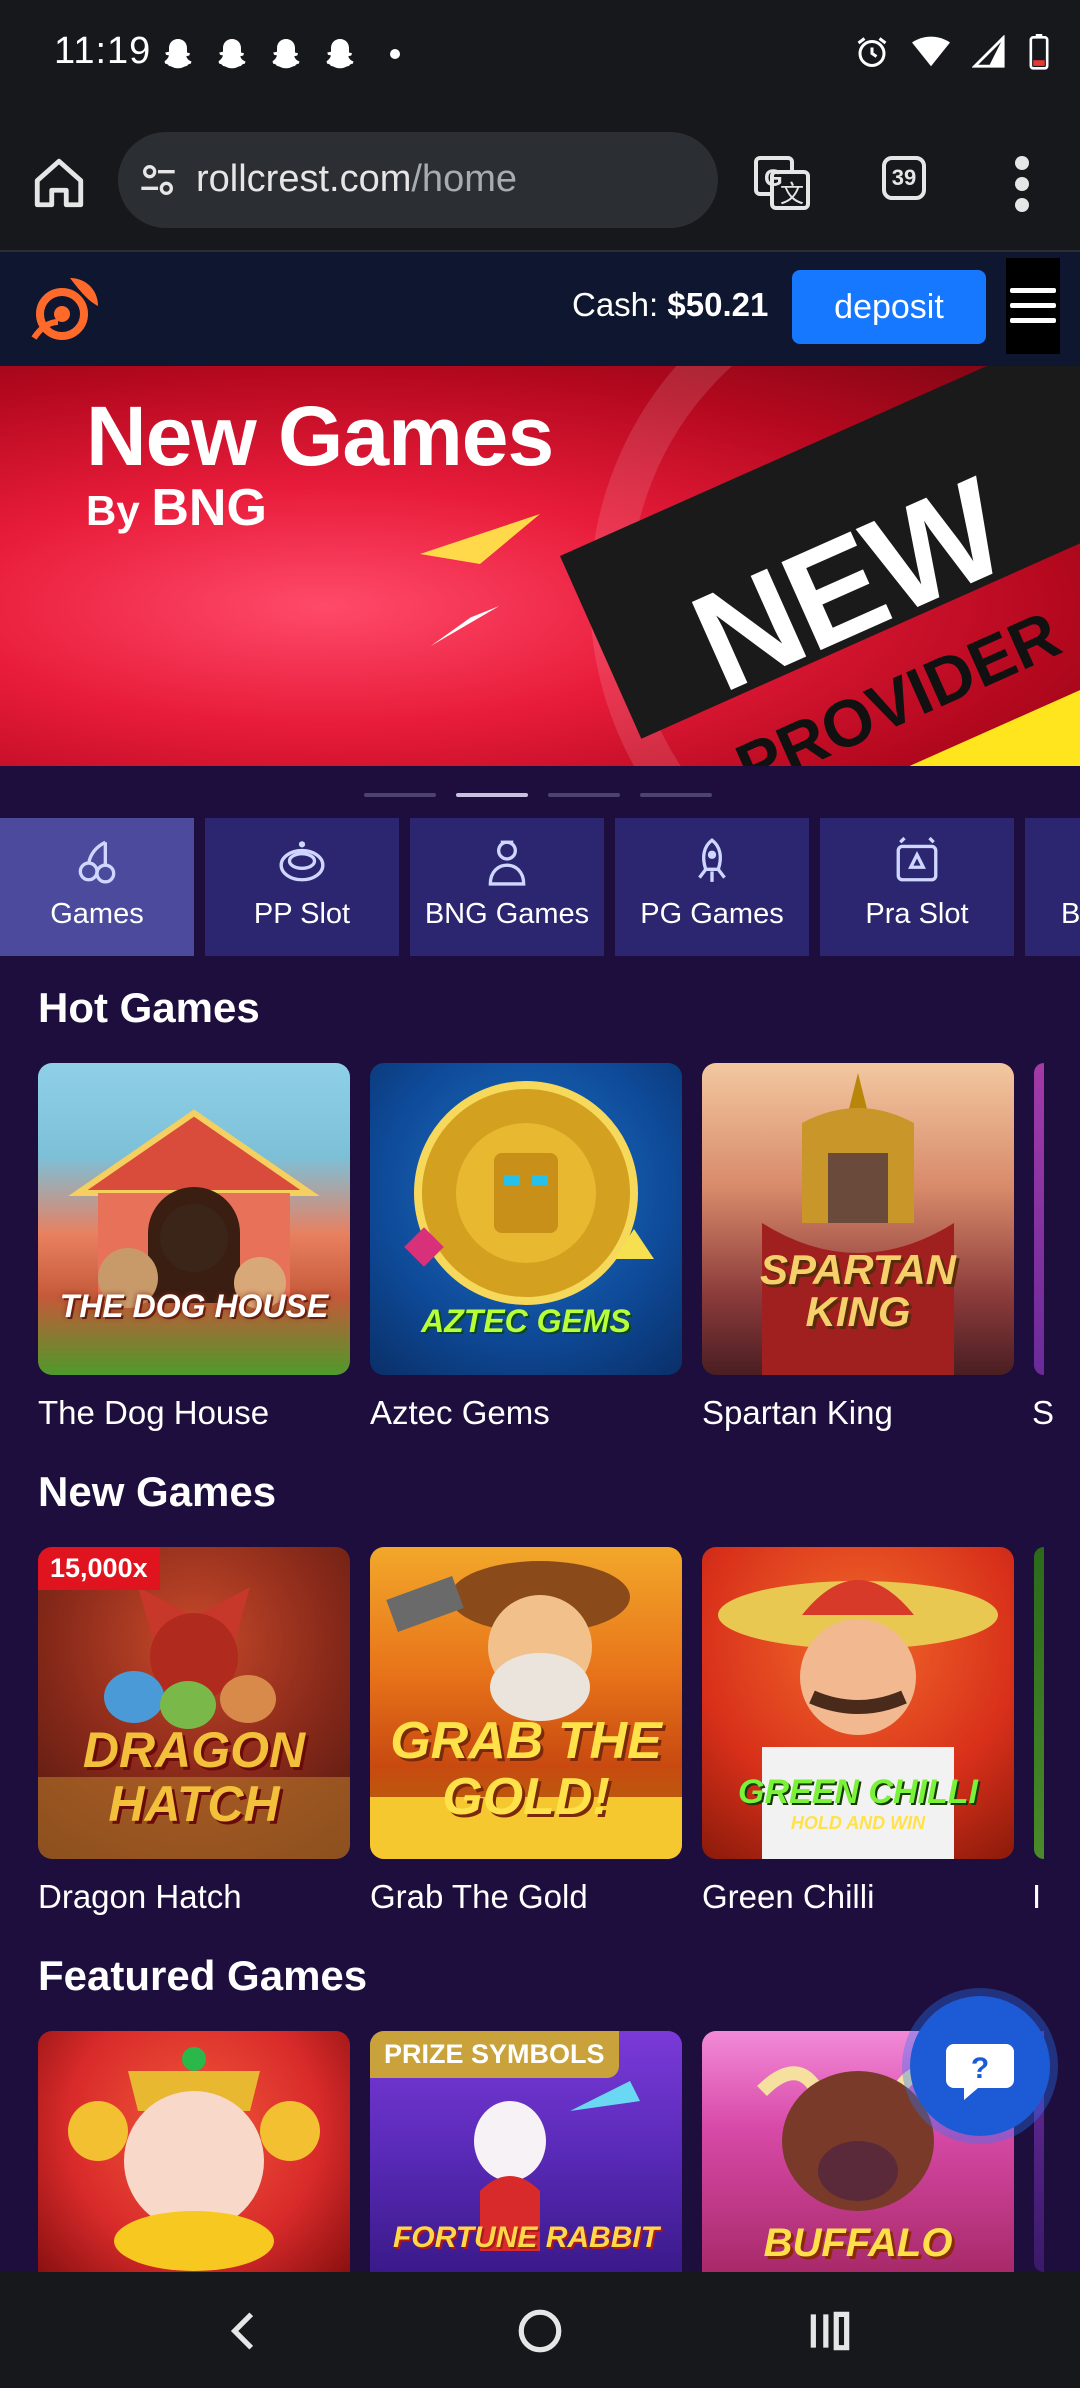 The height and width of the screenshot is (2388, 1080). I want to click on game-card-the-dog-house: THE DOG HOUSE, so click(194, 1219).